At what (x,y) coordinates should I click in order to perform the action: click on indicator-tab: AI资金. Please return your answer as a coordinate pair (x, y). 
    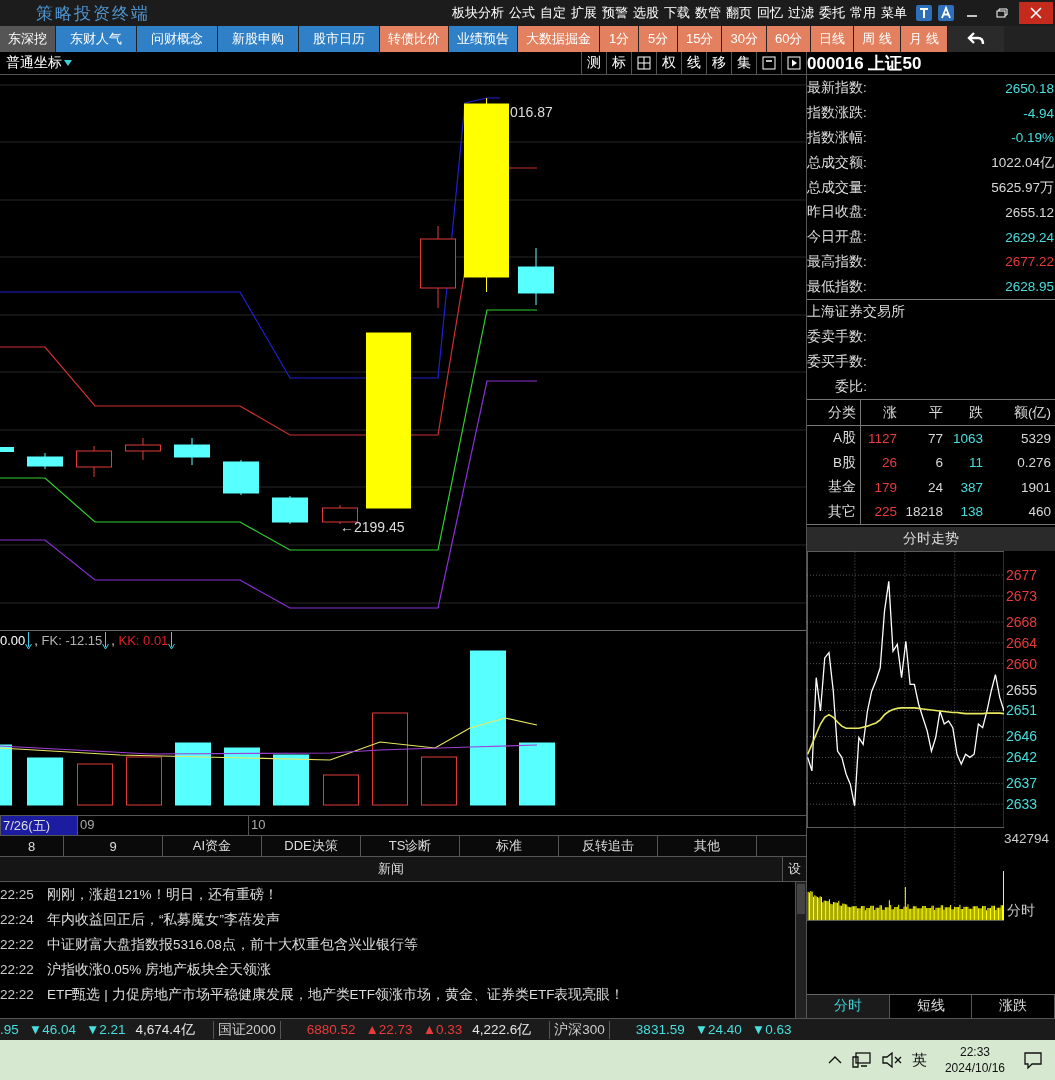
    Looking at the image, I should click on (212, 846).